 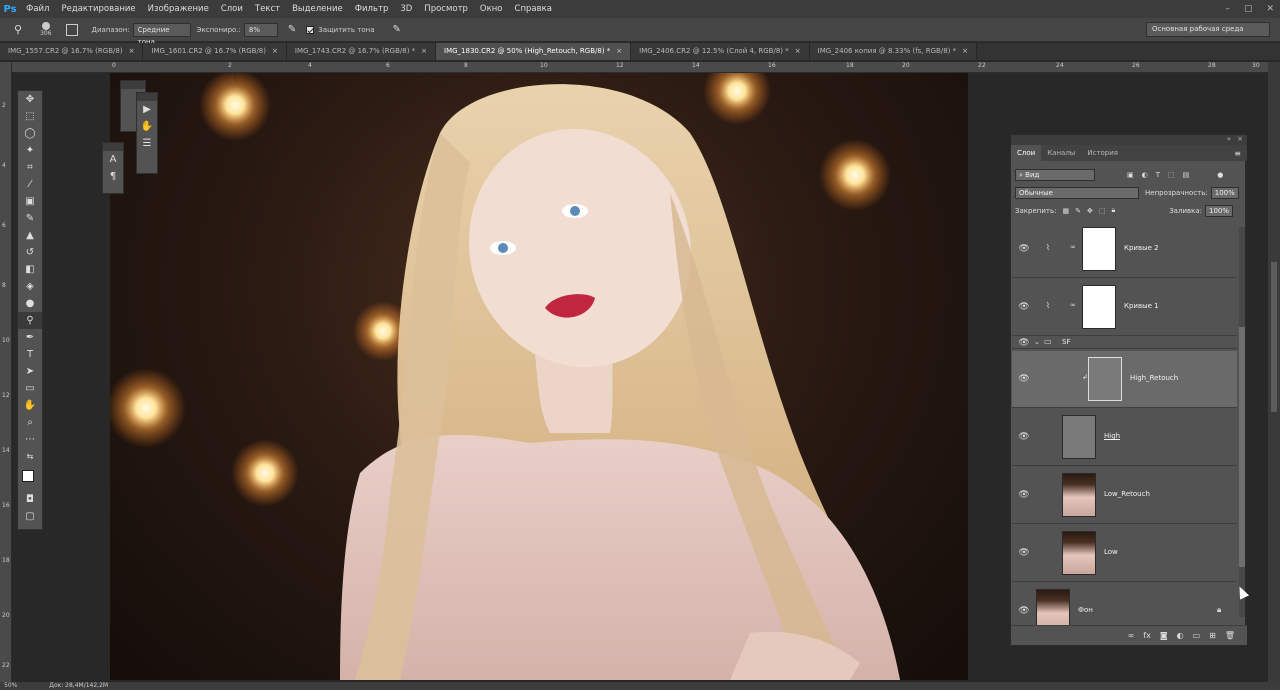 What do you see at coordinates (446, 9) in the screenshot?
I see `menu-view: Просмотр` at bounding box center [446, 9].